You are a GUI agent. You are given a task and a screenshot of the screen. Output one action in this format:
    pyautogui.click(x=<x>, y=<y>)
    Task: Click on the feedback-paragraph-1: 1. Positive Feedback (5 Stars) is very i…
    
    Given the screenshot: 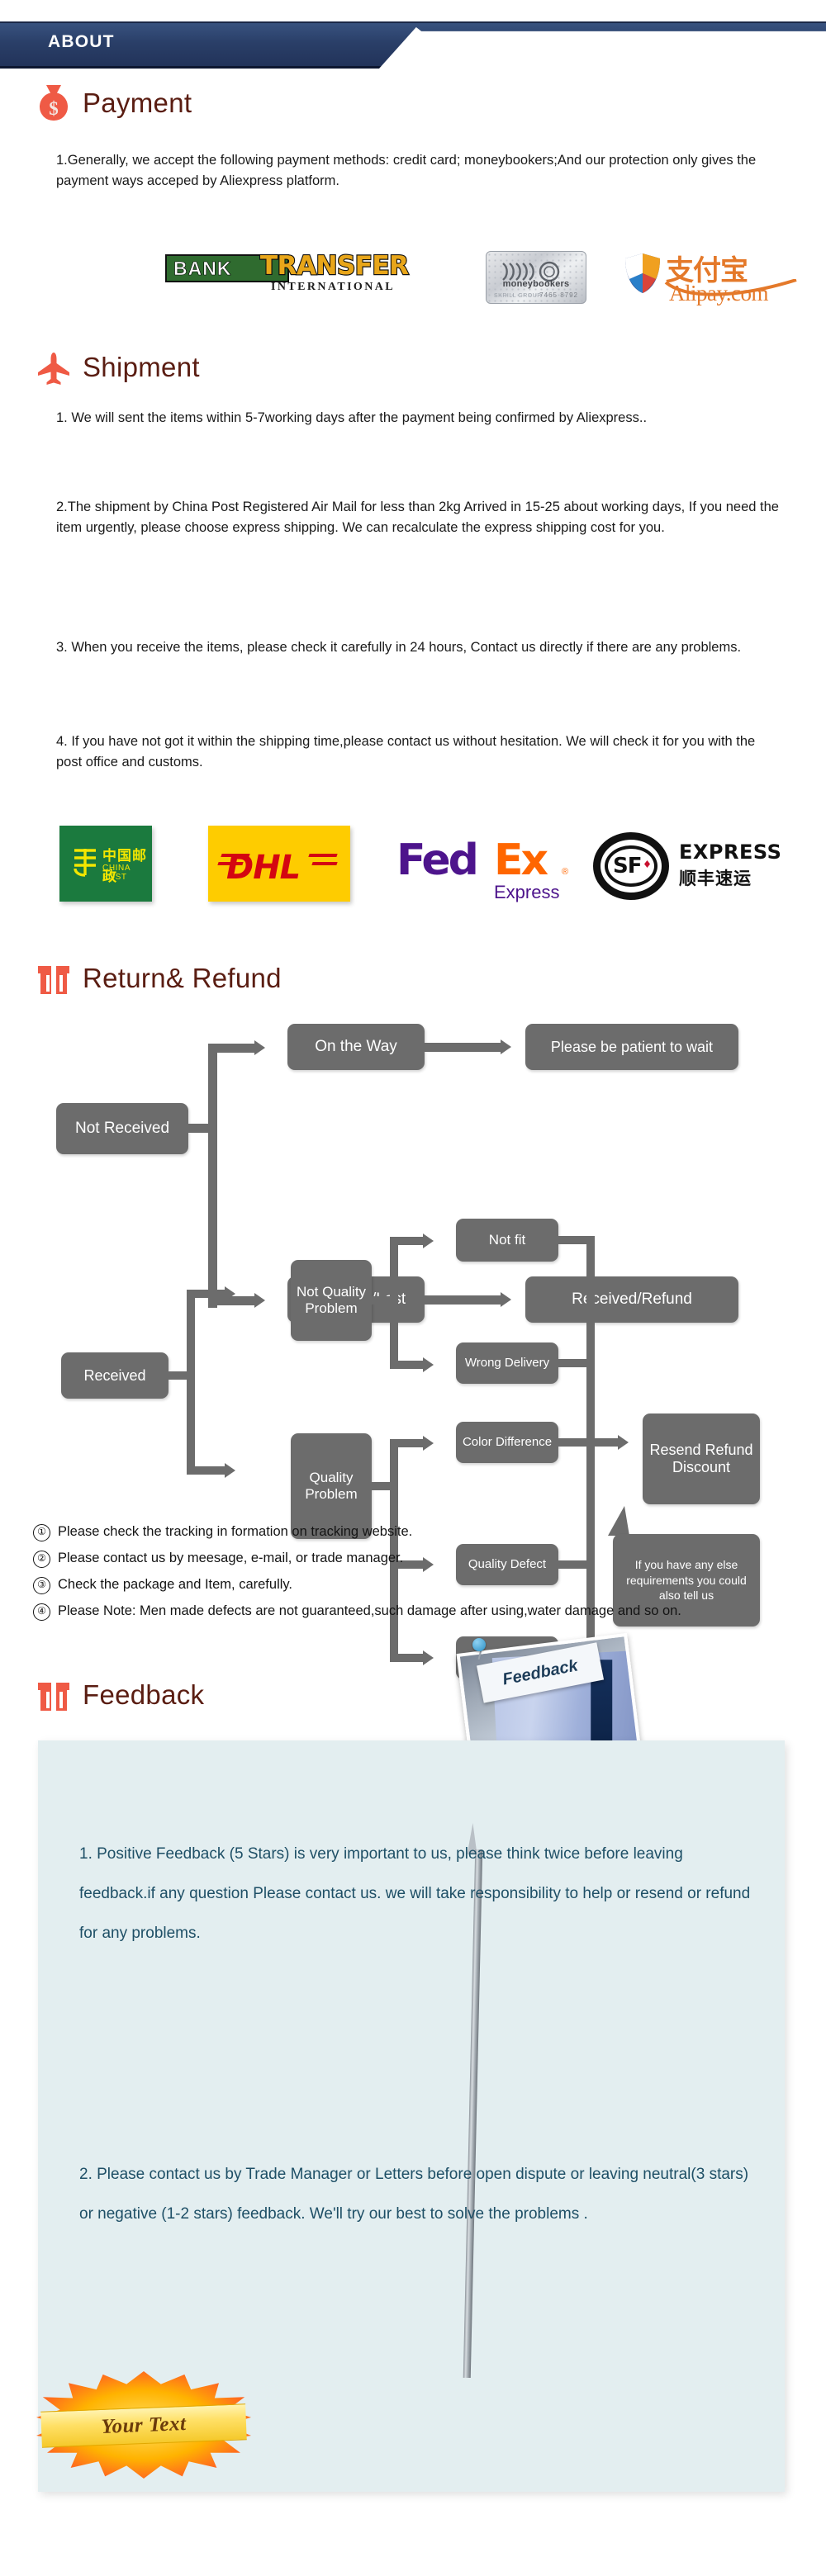 What is the action you would take?
    pyautogui.click(x=415, y=1893)
    